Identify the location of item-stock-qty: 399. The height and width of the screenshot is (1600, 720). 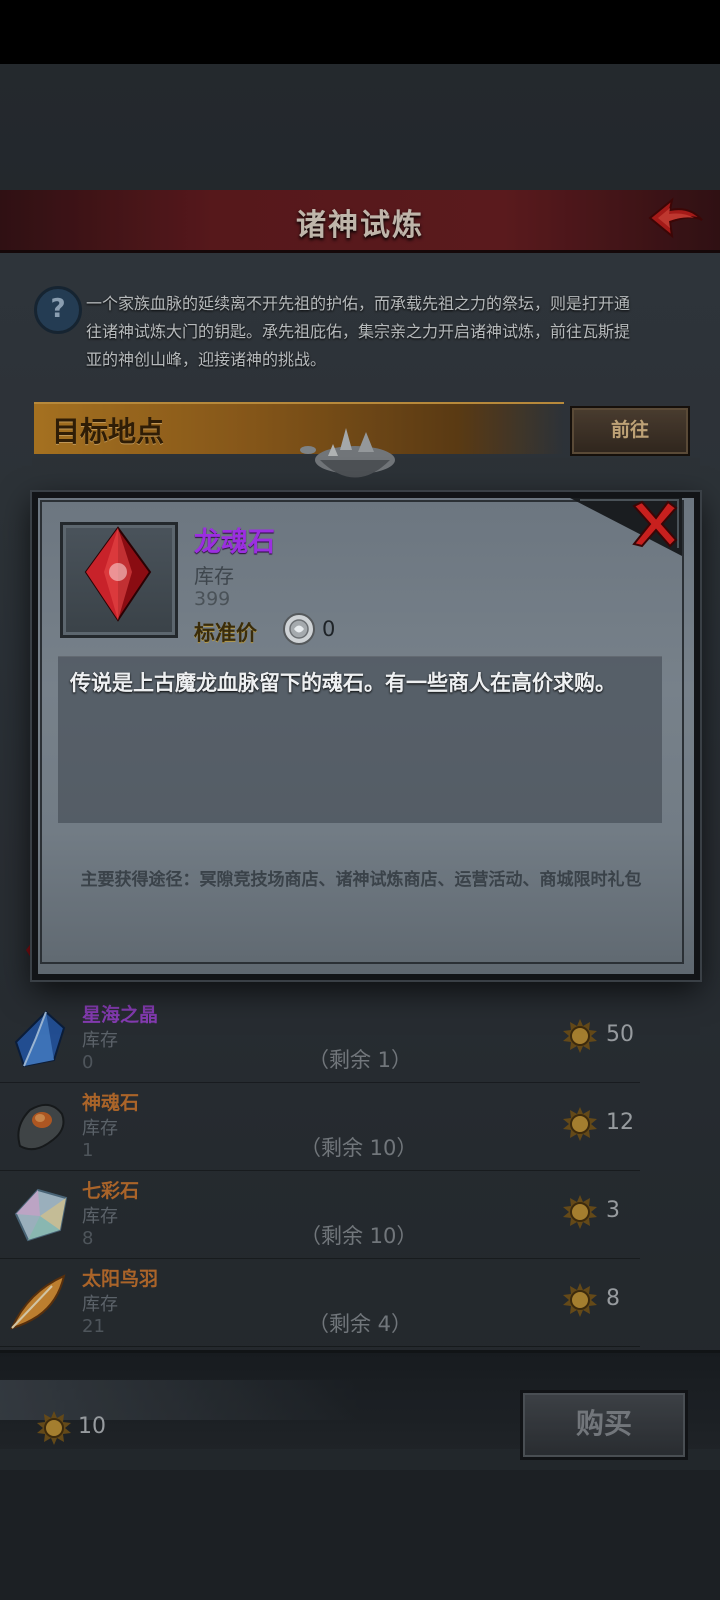
(212, 599).